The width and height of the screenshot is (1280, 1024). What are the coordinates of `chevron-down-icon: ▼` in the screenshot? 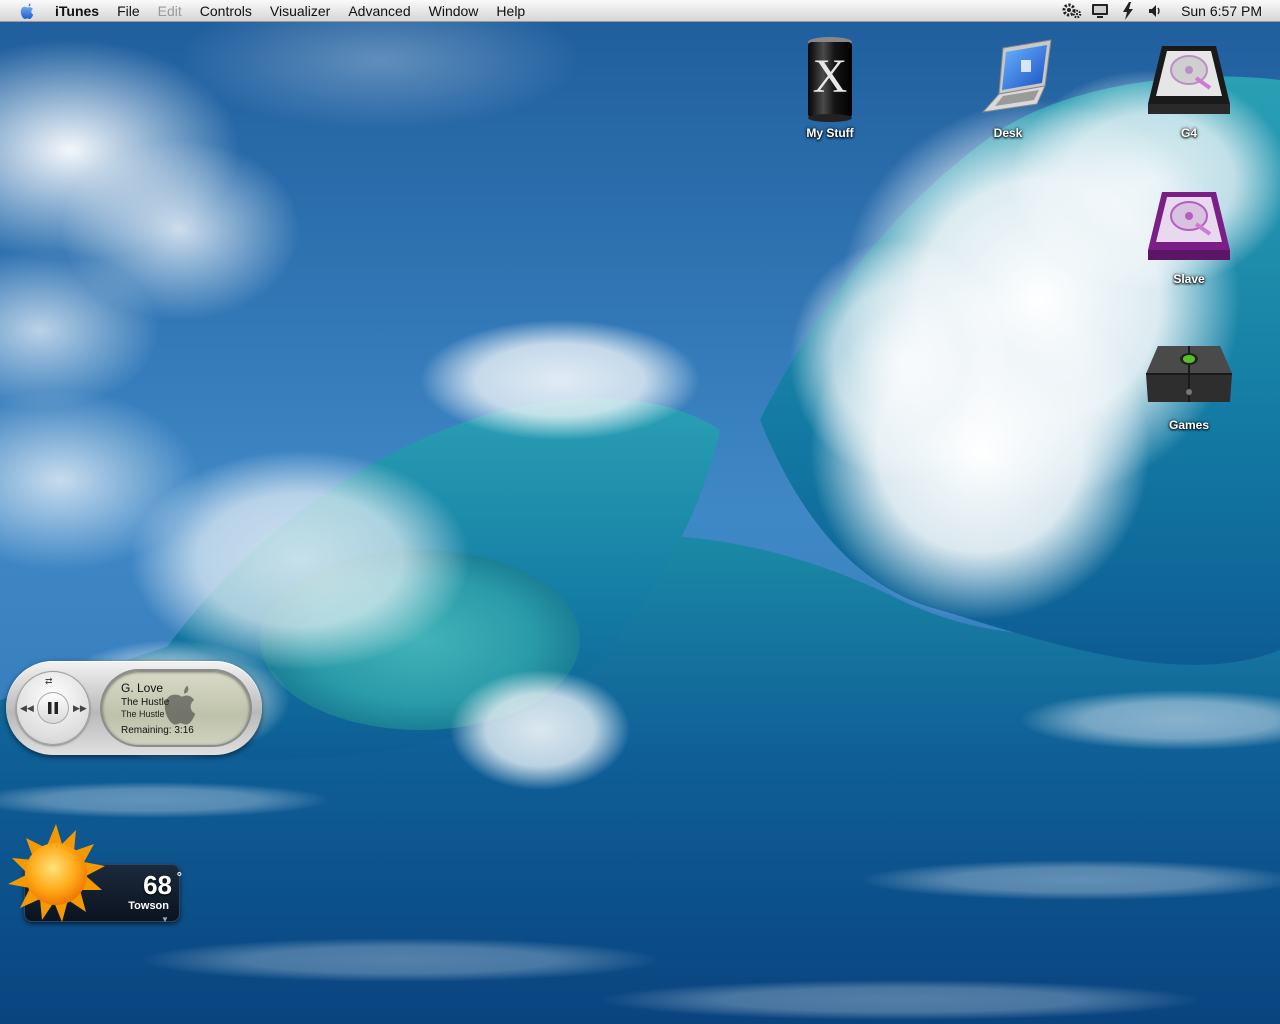 It's located at (165, 919).